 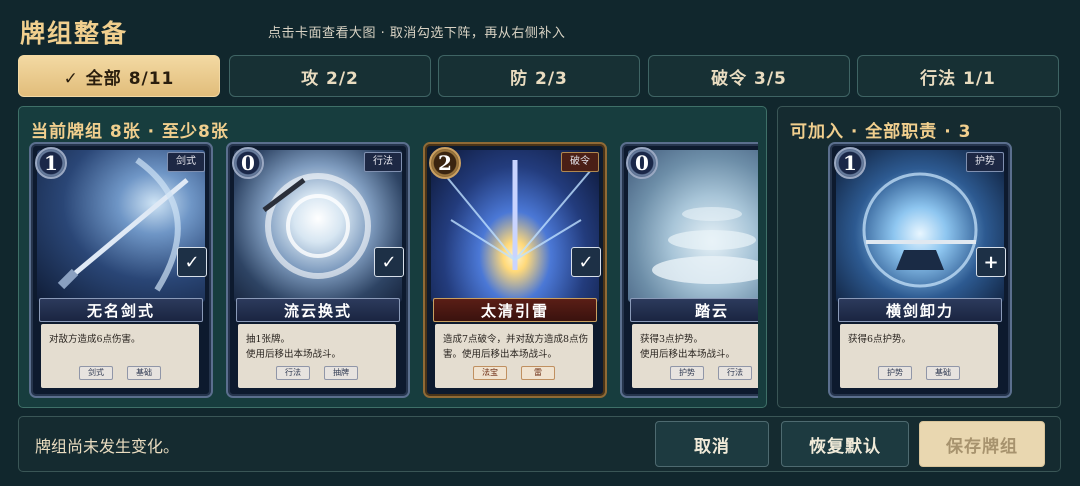 I want to click on card-type-badge: 破令, so click(x=580, y=162).